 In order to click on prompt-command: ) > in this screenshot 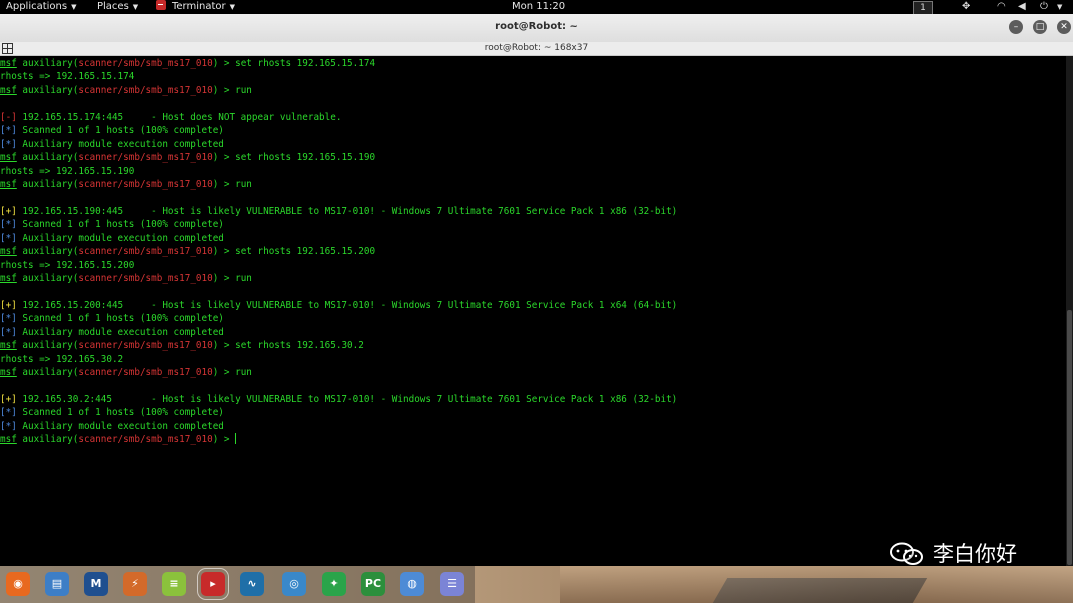, I will do `click(224, 440)`.